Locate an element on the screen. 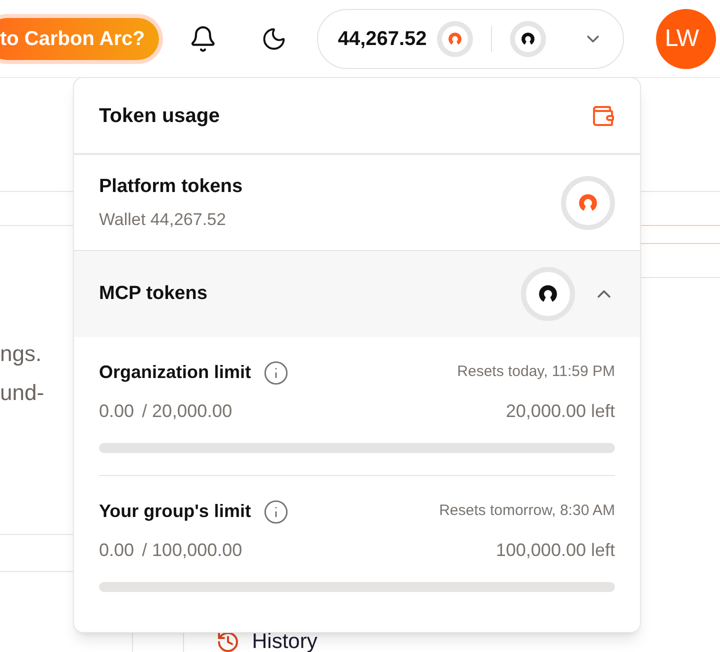 The image size is (720, 652). limit-total: / 100,000.00 is located at coordinates (192, 550).